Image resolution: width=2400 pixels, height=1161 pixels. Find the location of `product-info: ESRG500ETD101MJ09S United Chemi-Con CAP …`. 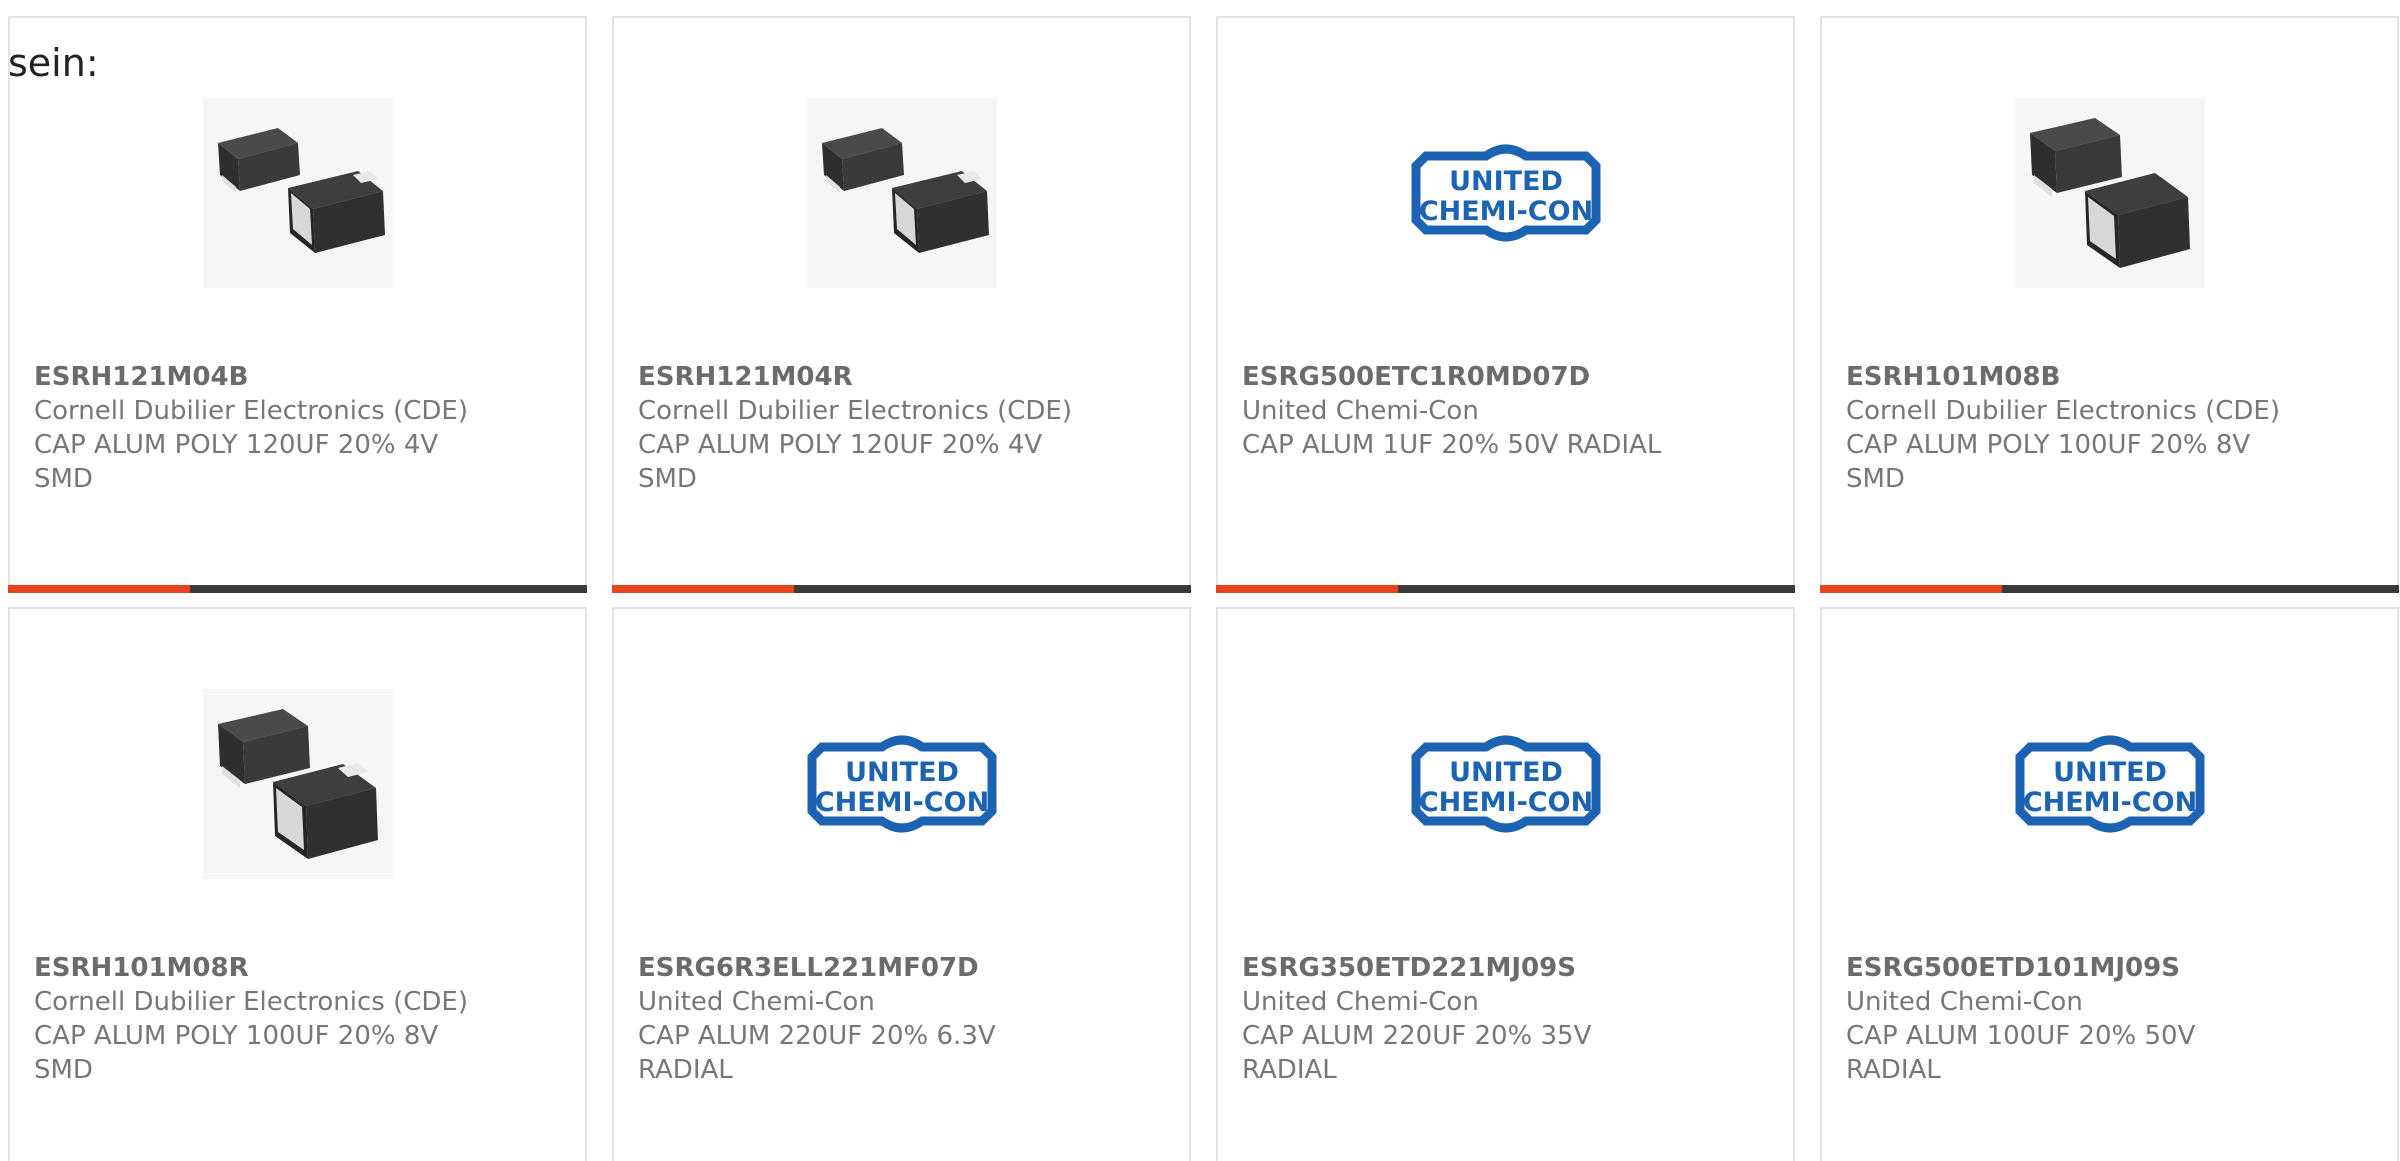

product-info: ESRG500ETD101MJ09S United Chemi-Con CAP … is located at coordinates (2109, 1019).